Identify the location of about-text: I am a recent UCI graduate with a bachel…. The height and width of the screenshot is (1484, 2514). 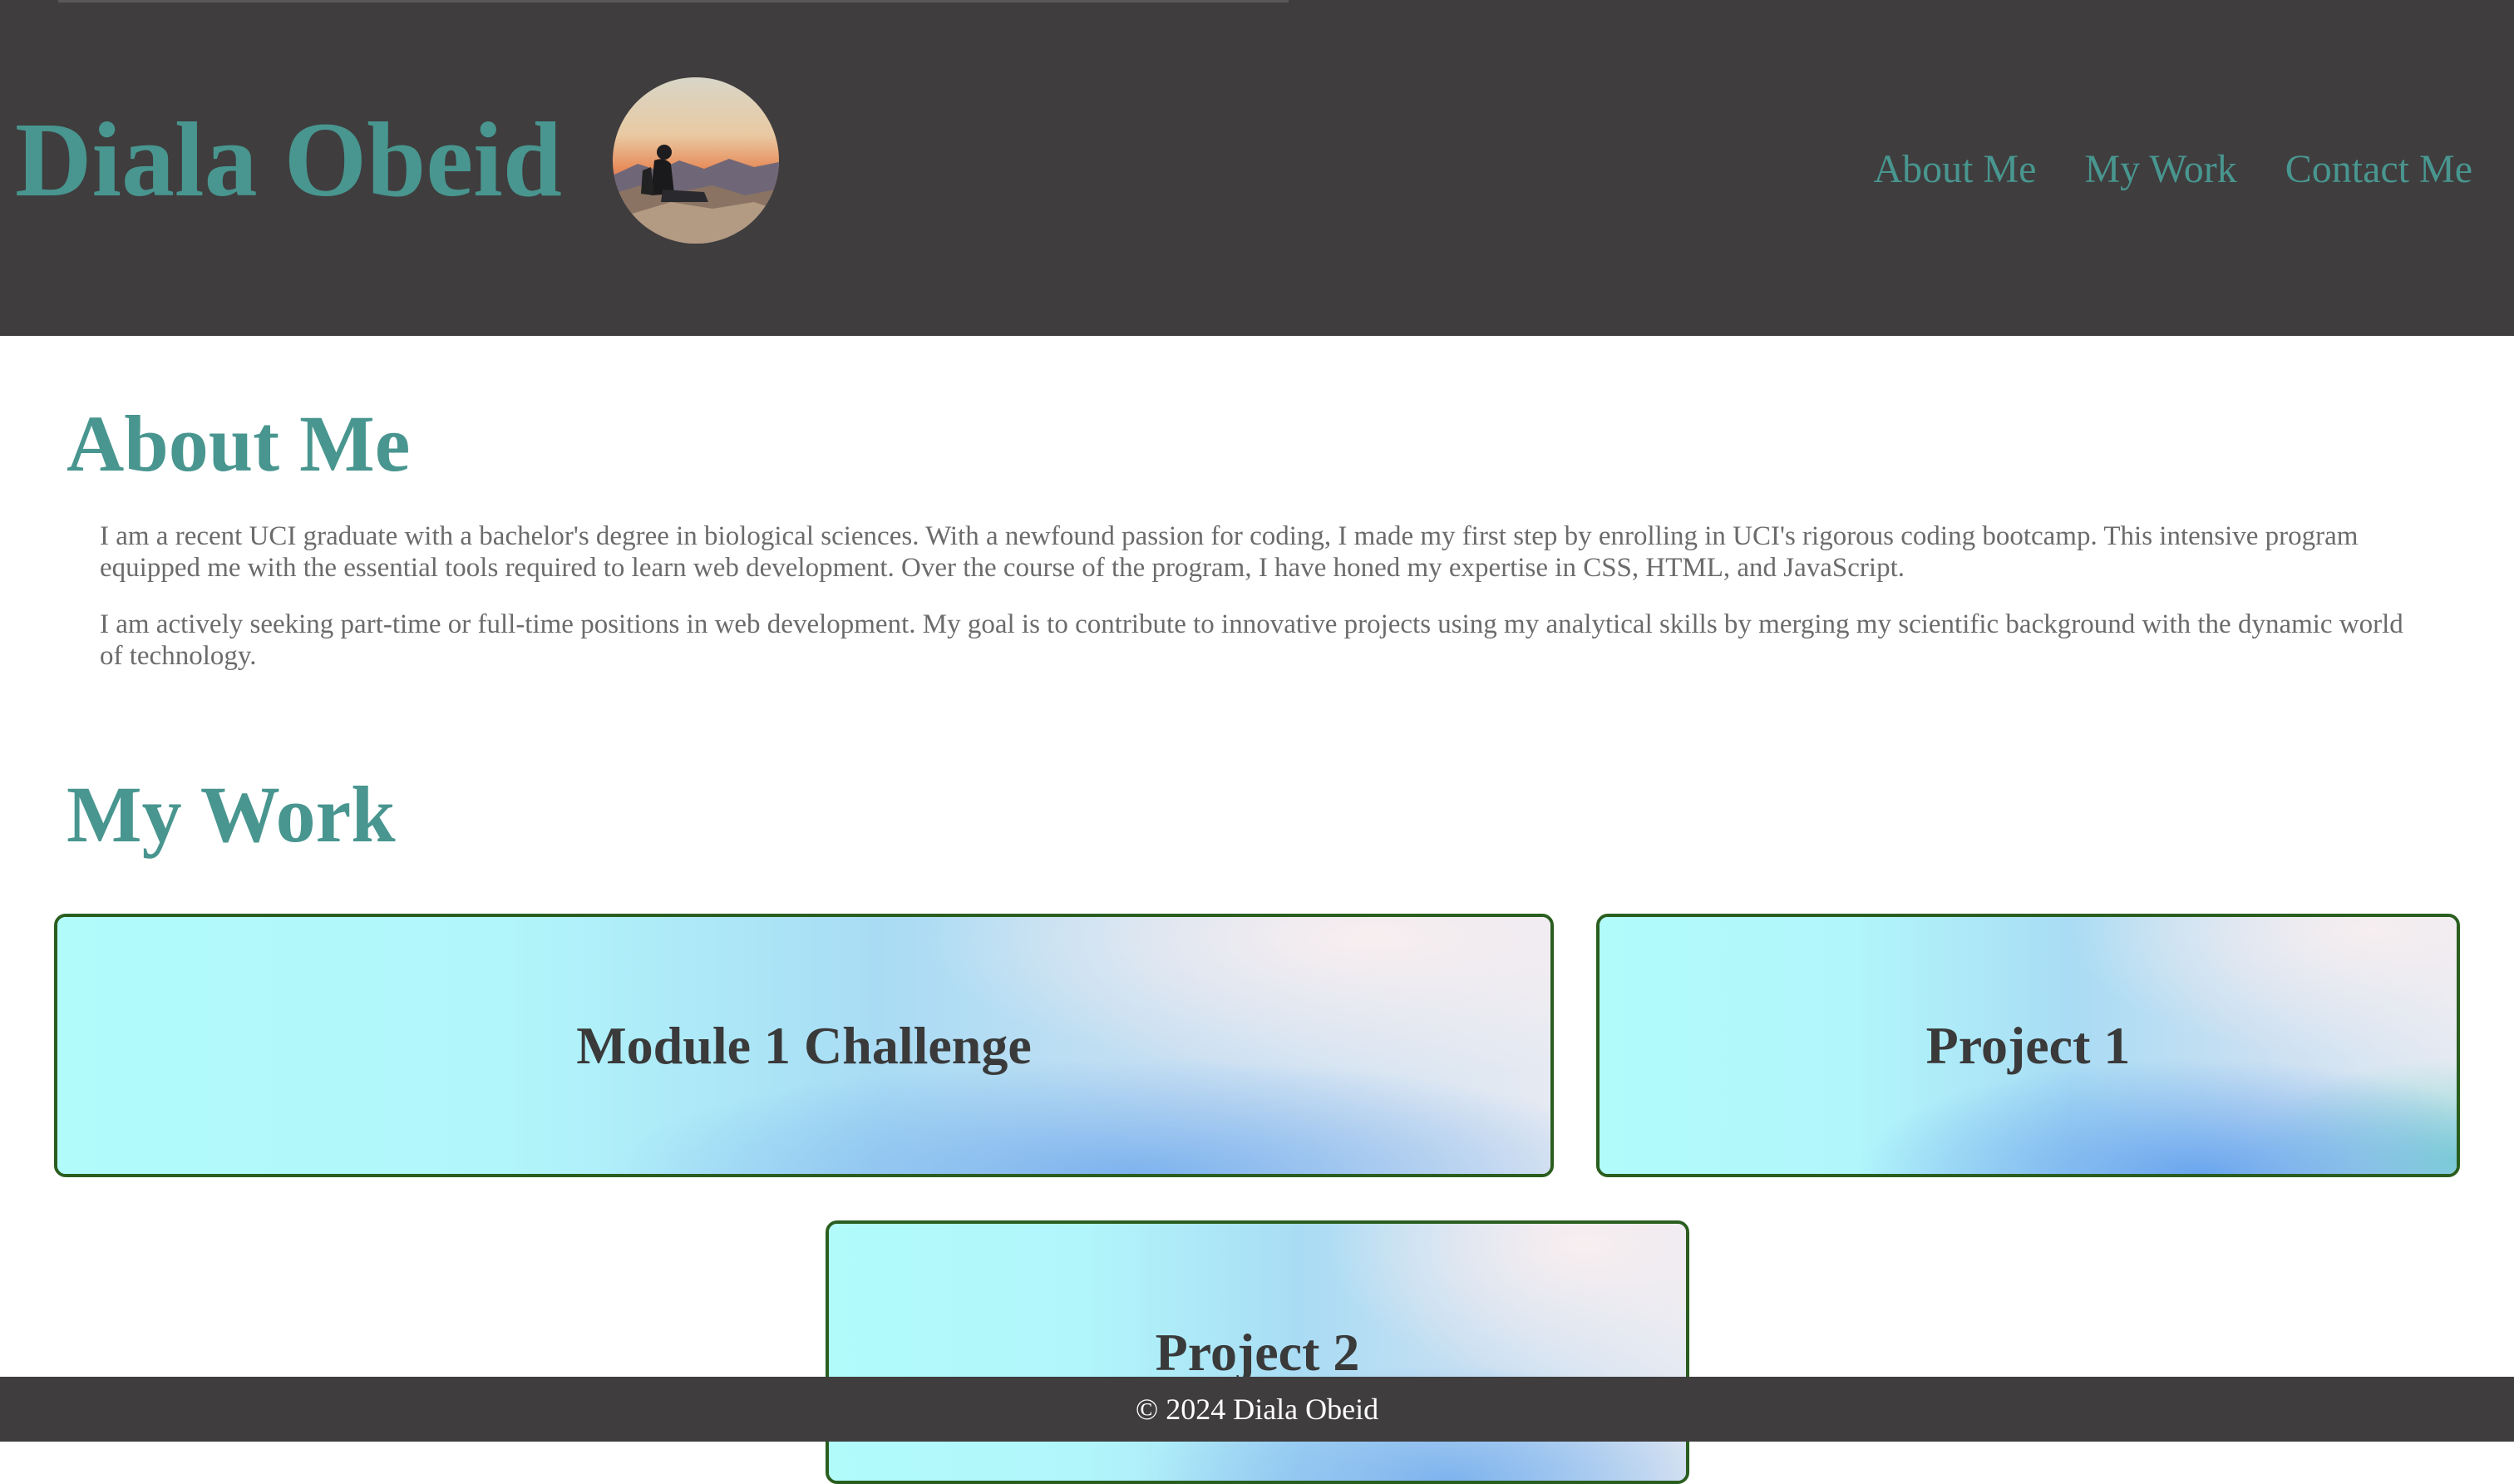
(1264, 608).